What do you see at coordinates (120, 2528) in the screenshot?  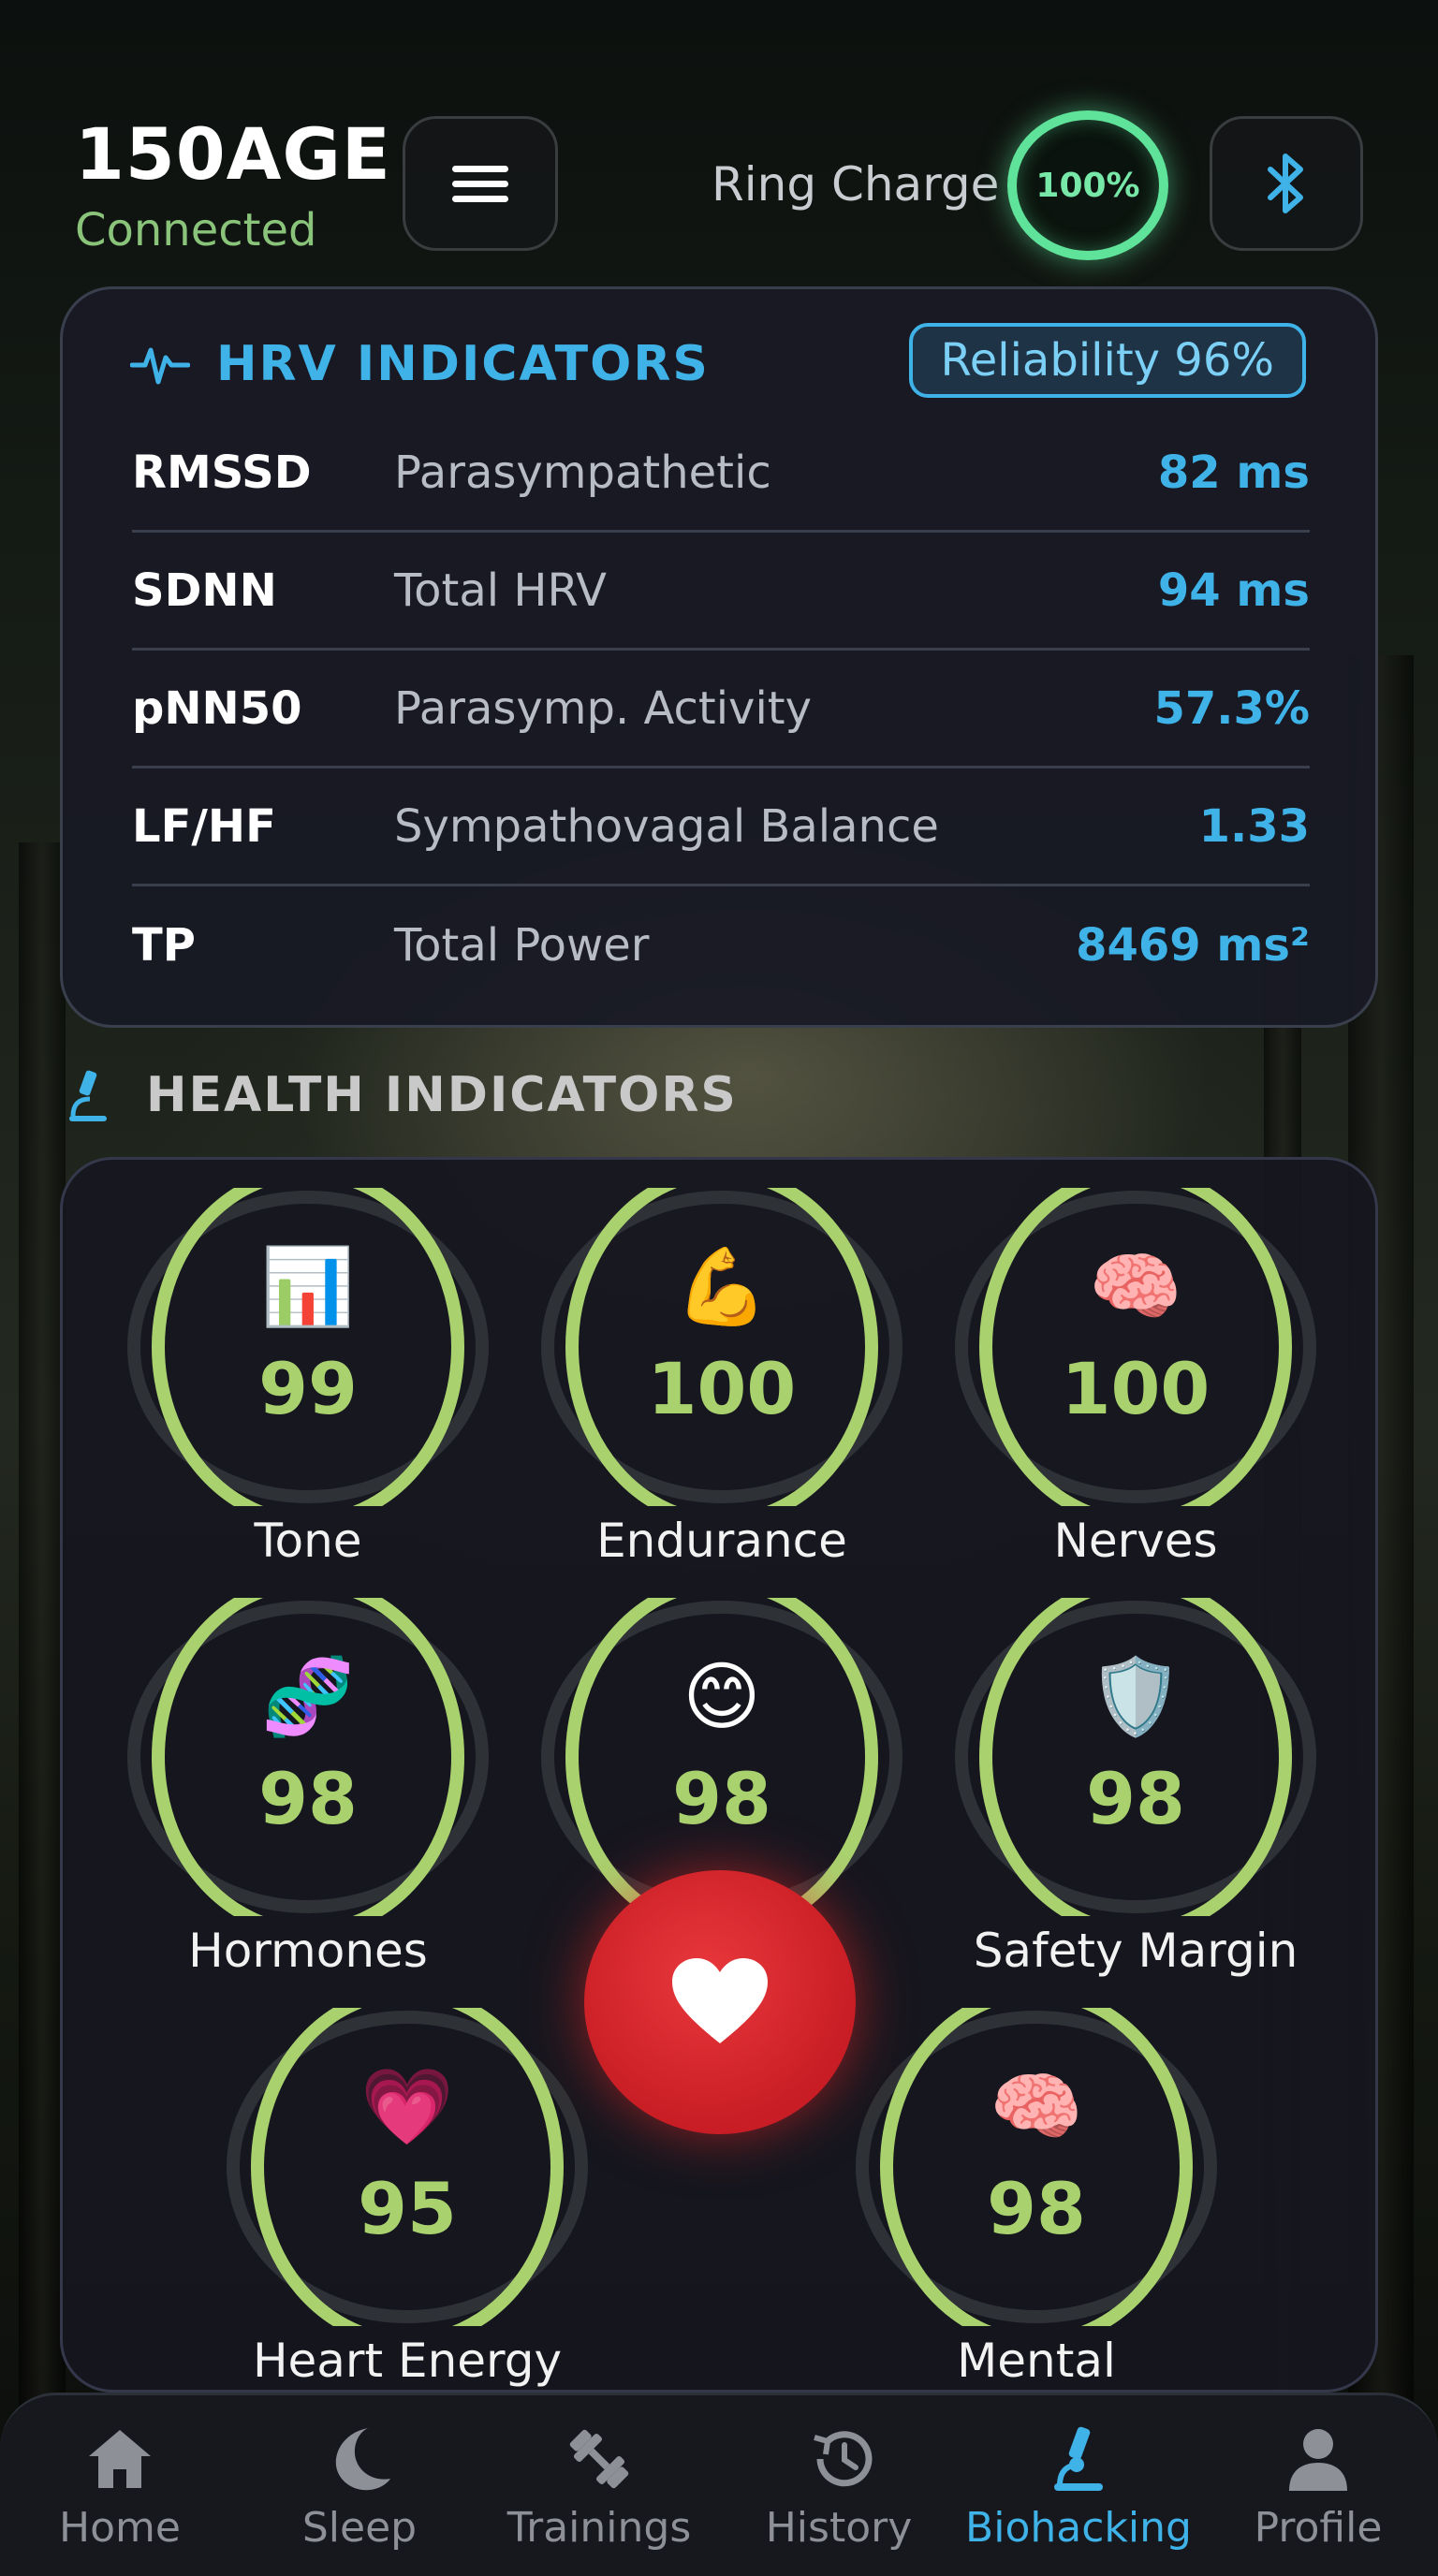 I see `nav-label: Home` at bounding box center [120, 2528].